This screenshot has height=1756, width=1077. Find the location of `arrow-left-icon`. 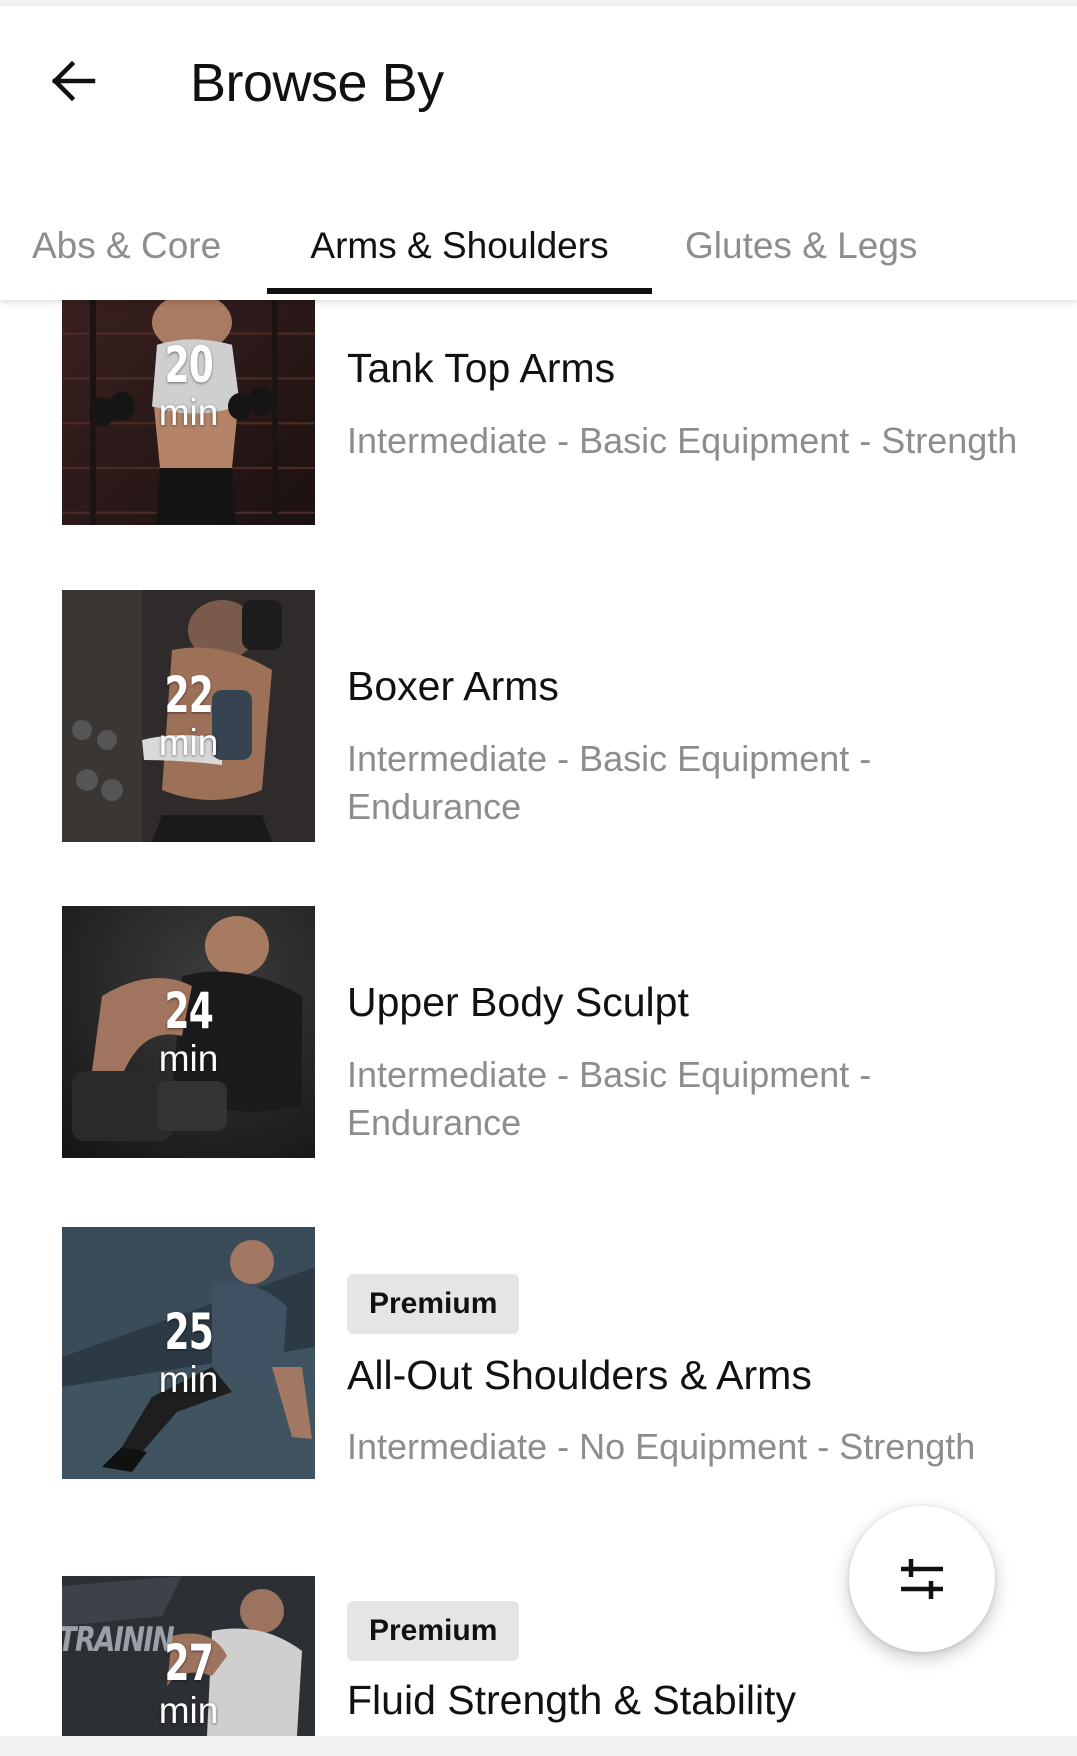

arrow-left-icon is located at coordinates (73, 81).